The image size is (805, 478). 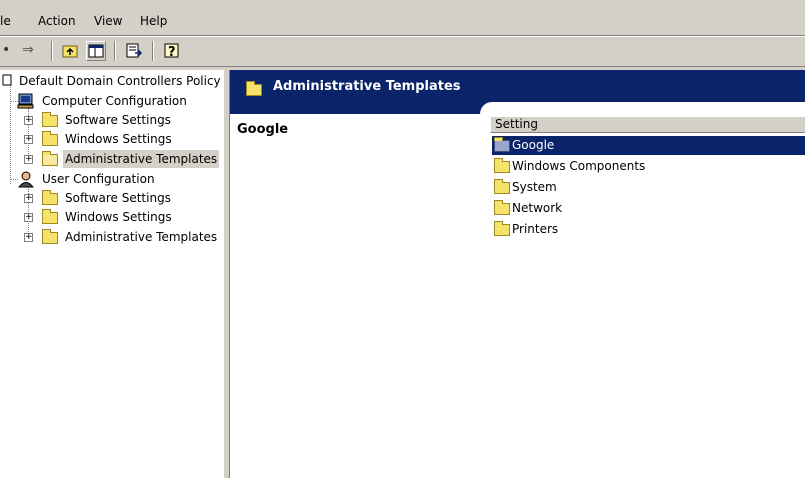 I want to click on computer-icon, so click(x=25, y=101).